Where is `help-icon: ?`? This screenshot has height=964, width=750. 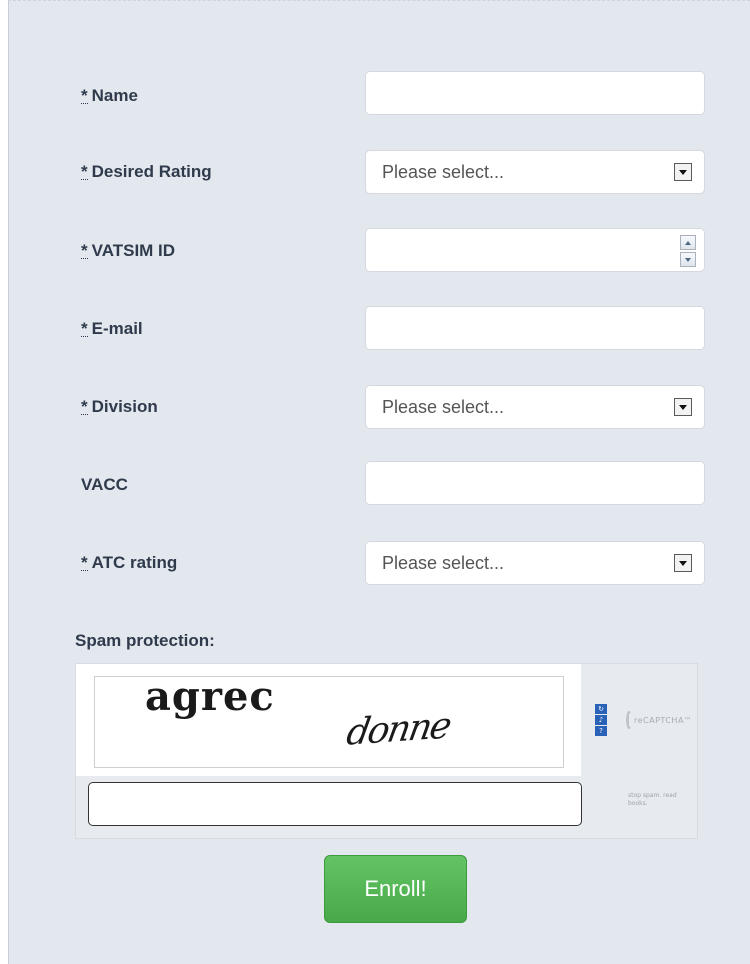 help-icon: ? is located at coordinates (601, 731).